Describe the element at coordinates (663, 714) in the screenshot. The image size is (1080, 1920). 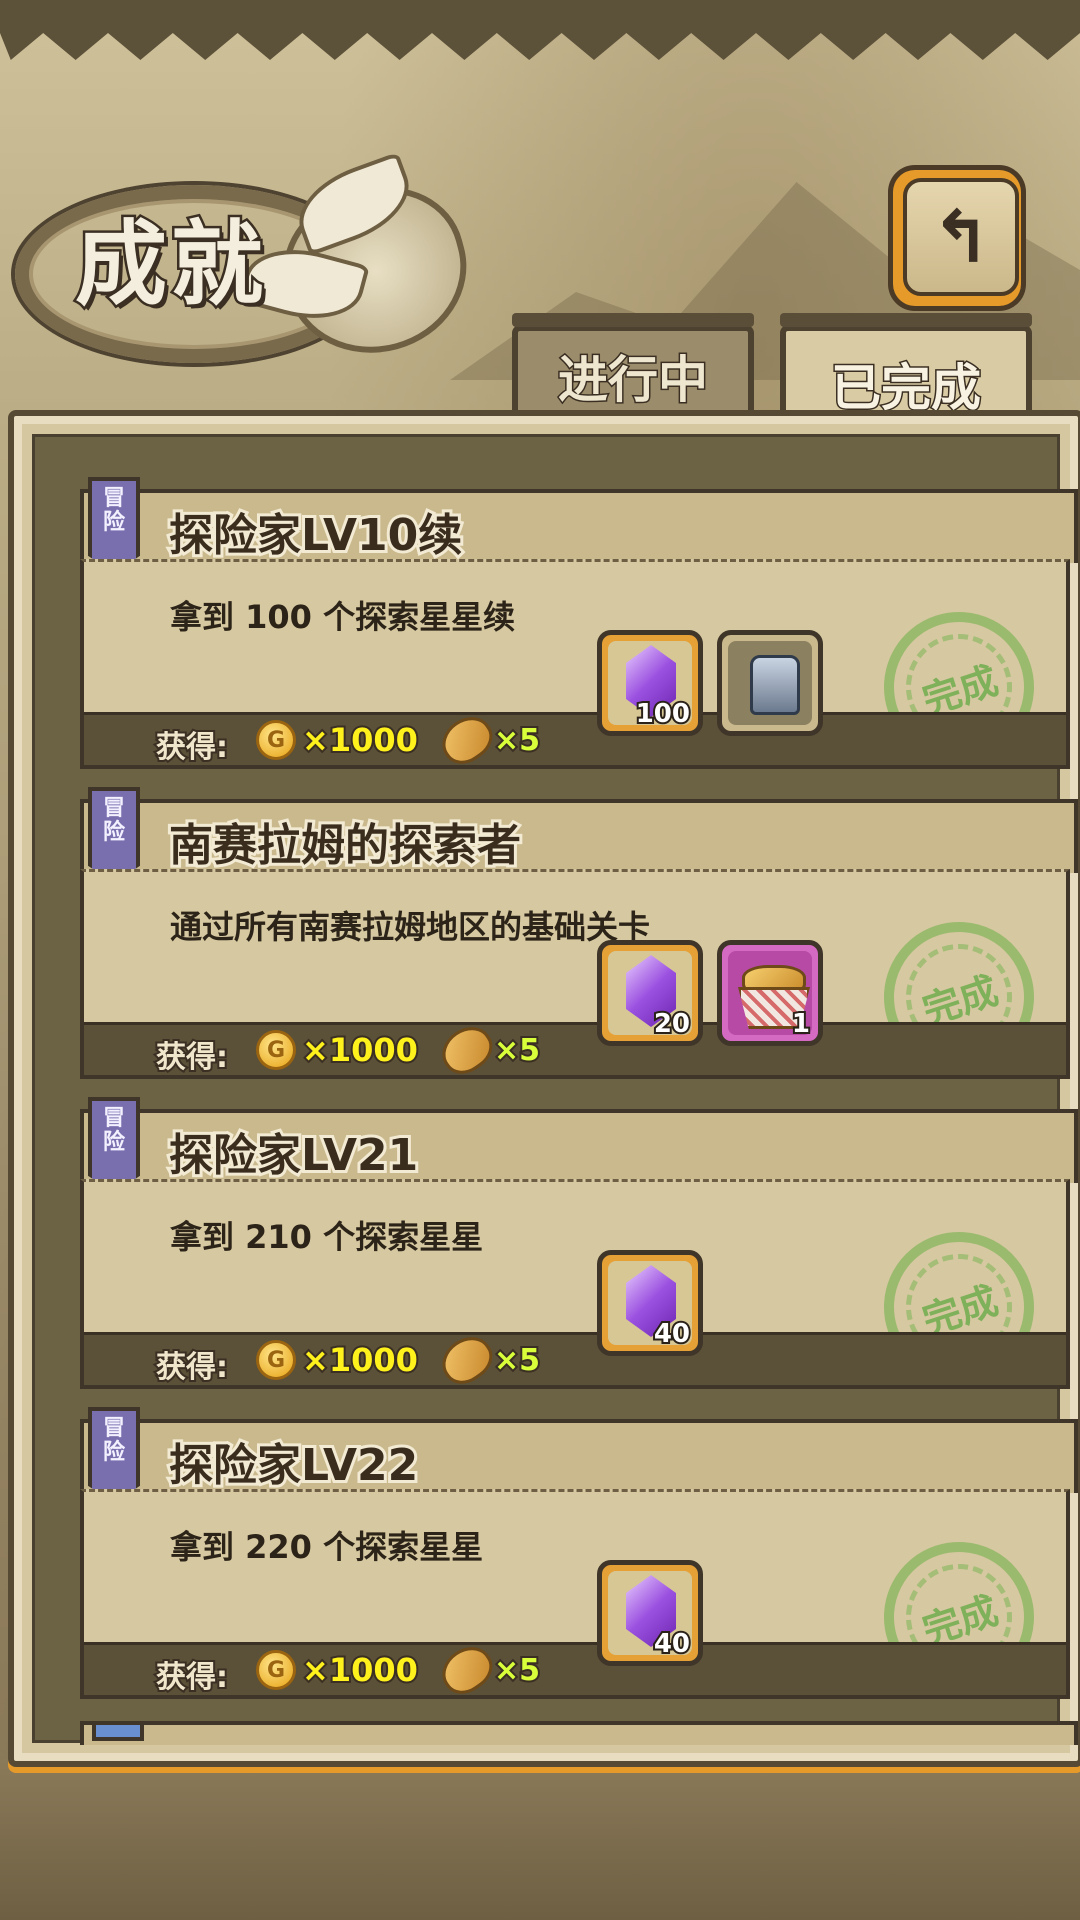
I see `item-count: 100` at that location.